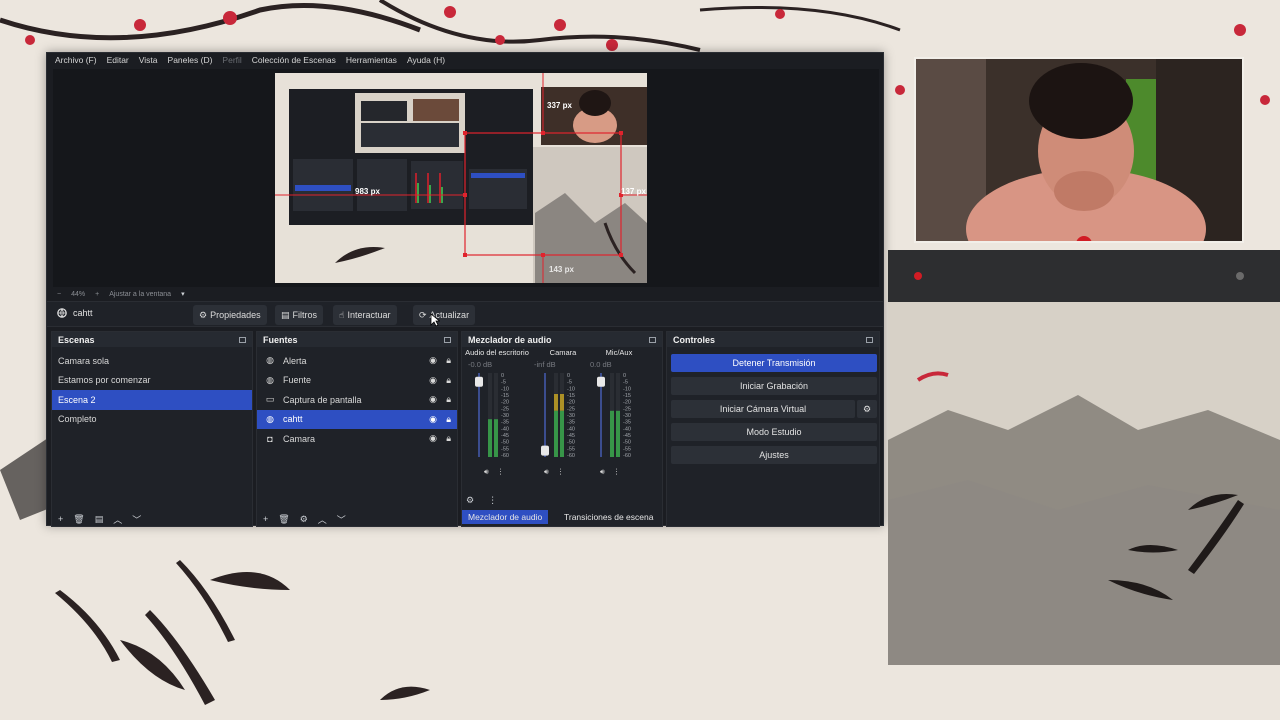  I want to click on sources-header: Fuentes, so click(357, 339).